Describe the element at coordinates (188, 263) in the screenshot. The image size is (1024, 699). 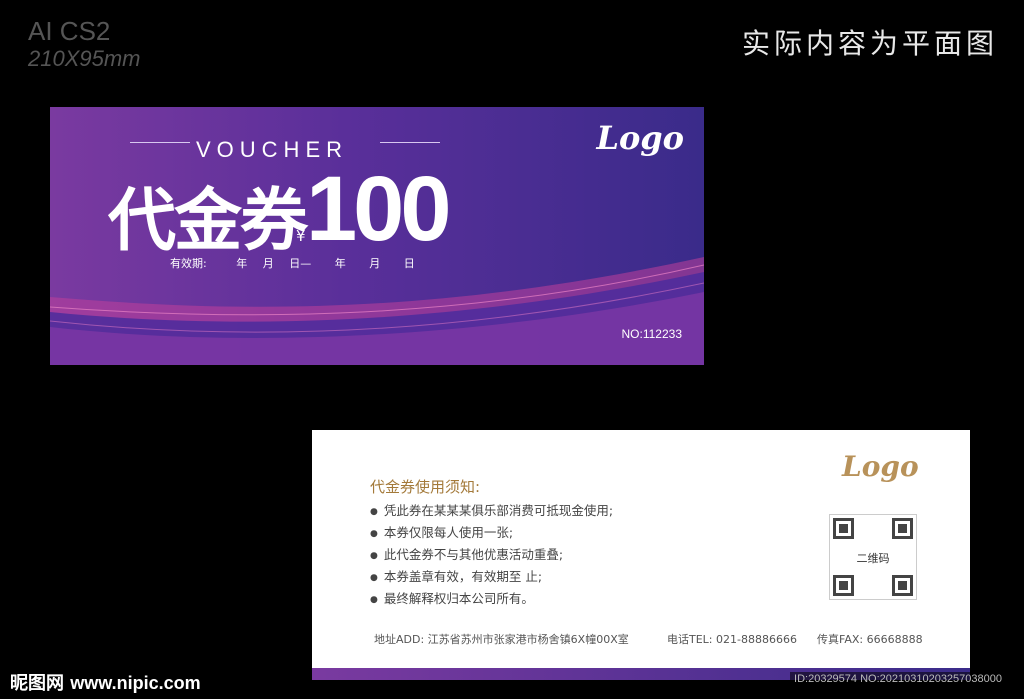
I see `validity-label: 有效期:` at that location.